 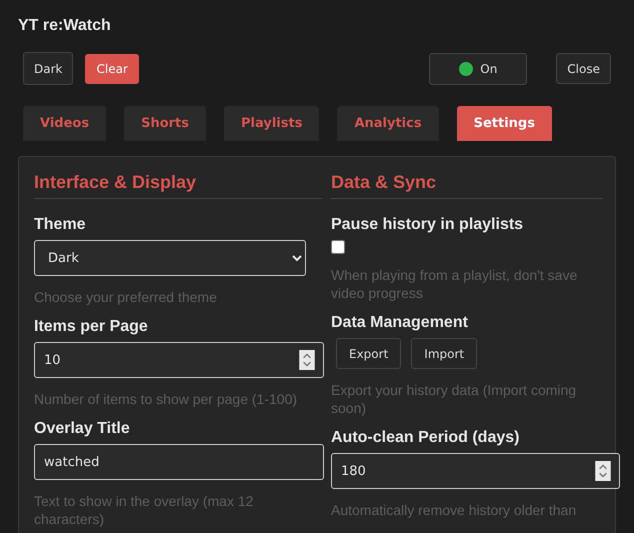 What do you see at coordinates (369, 353) in the screenshot?
I see `data-button: Export` at bounding box center [369, 353].